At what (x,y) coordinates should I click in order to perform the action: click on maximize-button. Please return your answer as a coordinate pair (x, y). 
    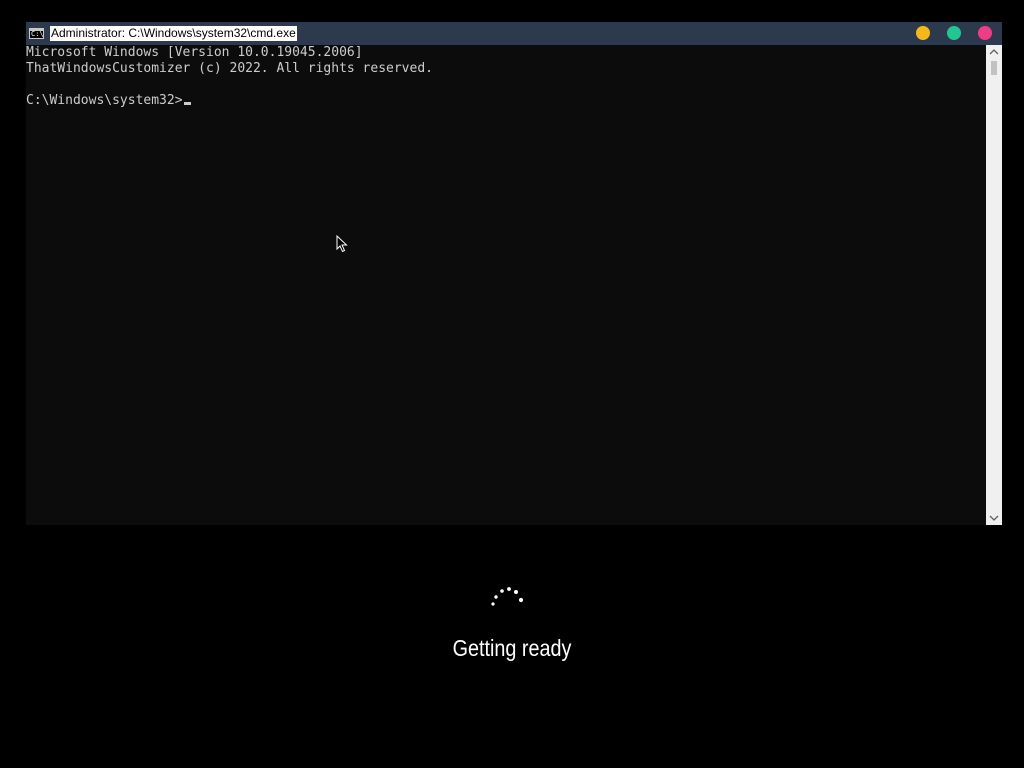
    Looking at the image, I should click on (954, 33).